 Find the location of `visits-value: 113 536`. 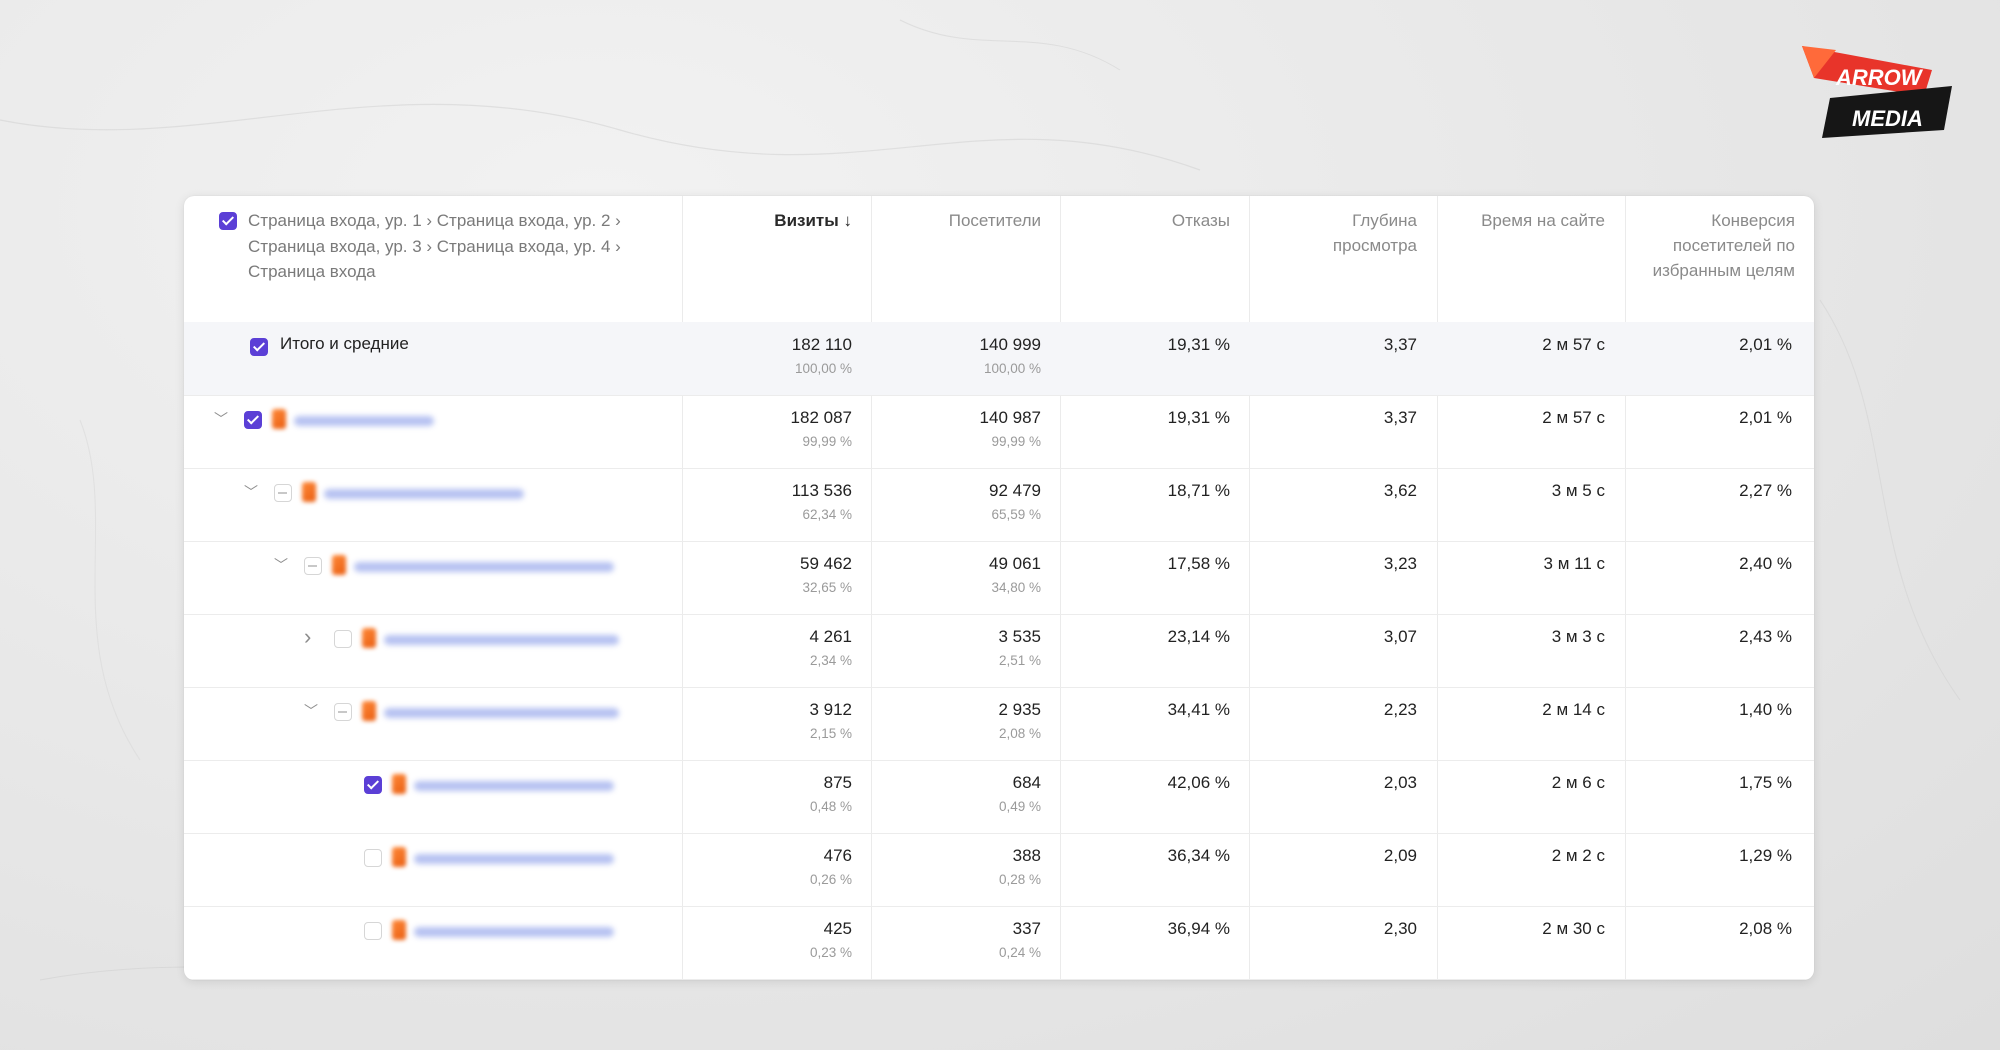

visits-value: 113 536 is located at coordinates (821, 490).